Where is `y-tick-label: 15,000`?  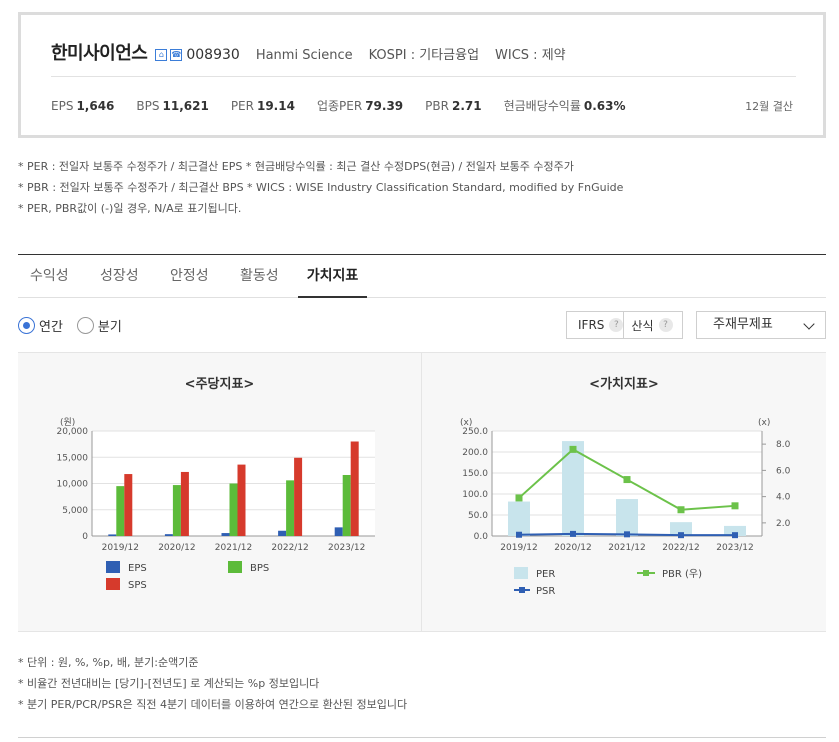
y-tick-label: 15,000 is located at coordinates (73, 458).